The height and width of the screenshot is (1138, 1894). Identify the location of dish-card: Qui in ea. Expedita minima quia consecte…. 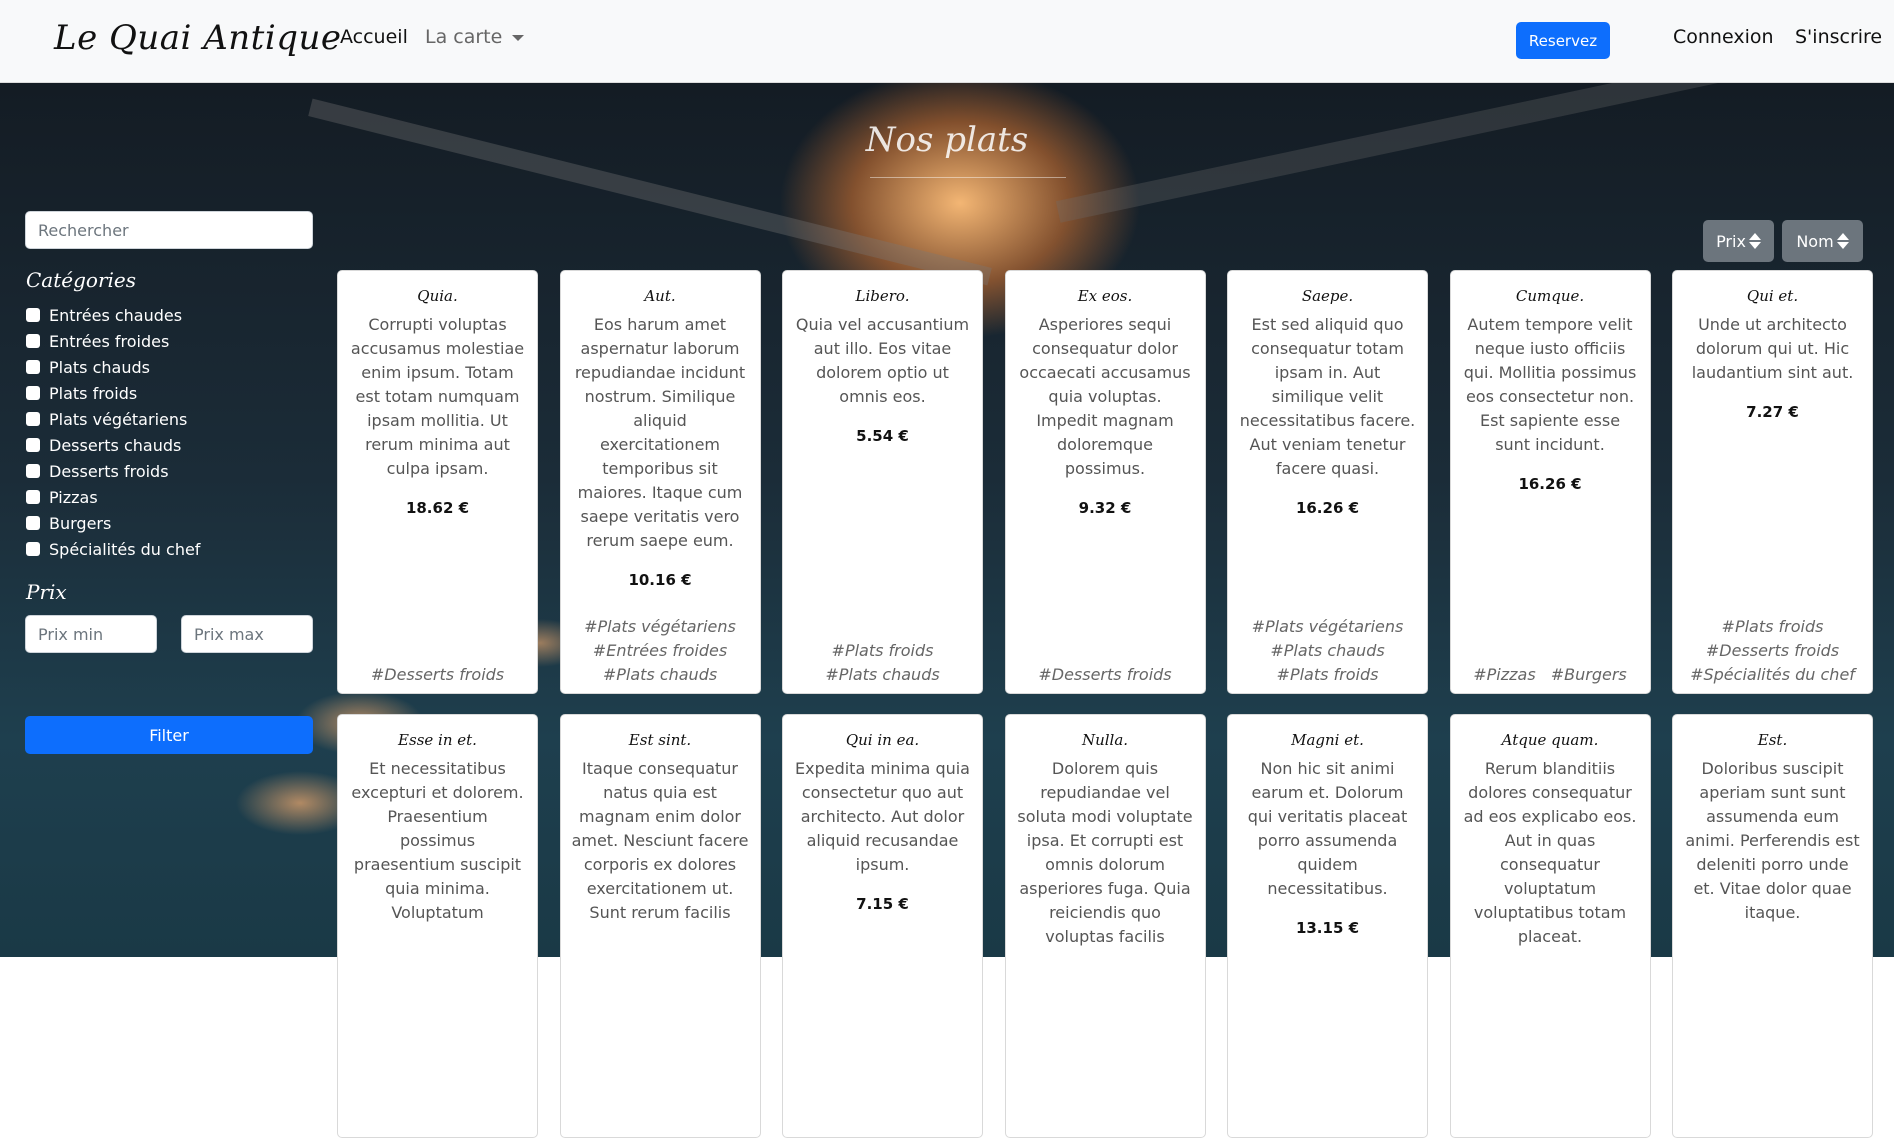
(882, 926).